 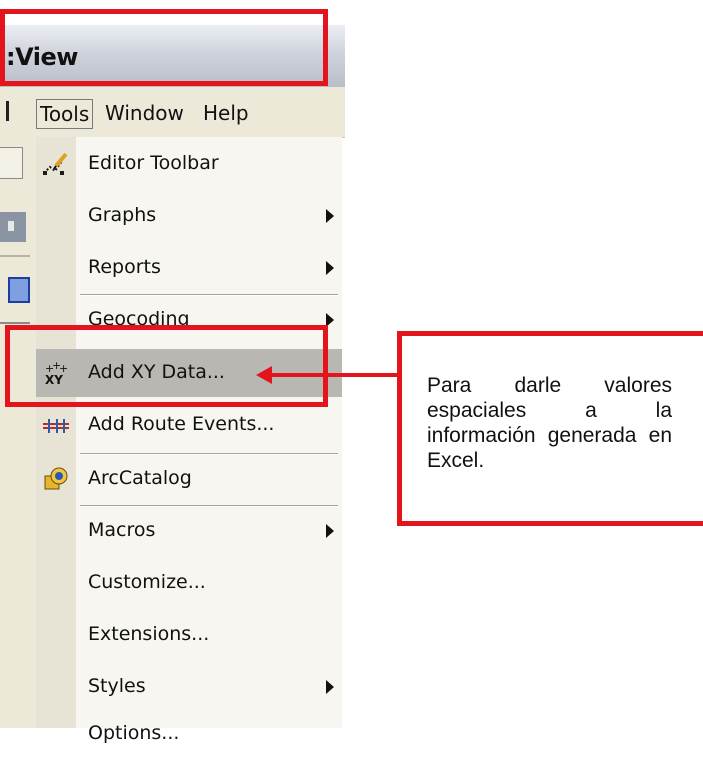 What do you see at coordinates (124, 267) in the screenshot?
I see `menu-item-label: Reports` at bounding box center [124, 267].